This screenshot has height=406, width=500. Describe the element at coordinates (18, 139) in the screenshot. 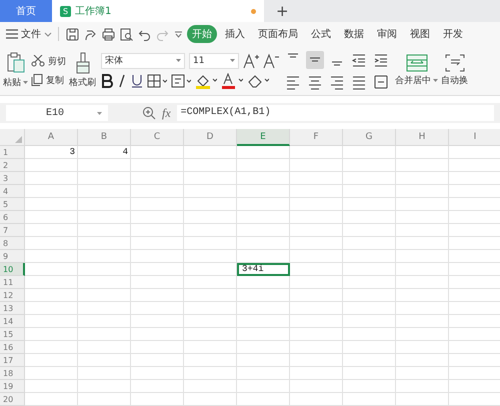

I see `corner-triangle-icon` at that location.